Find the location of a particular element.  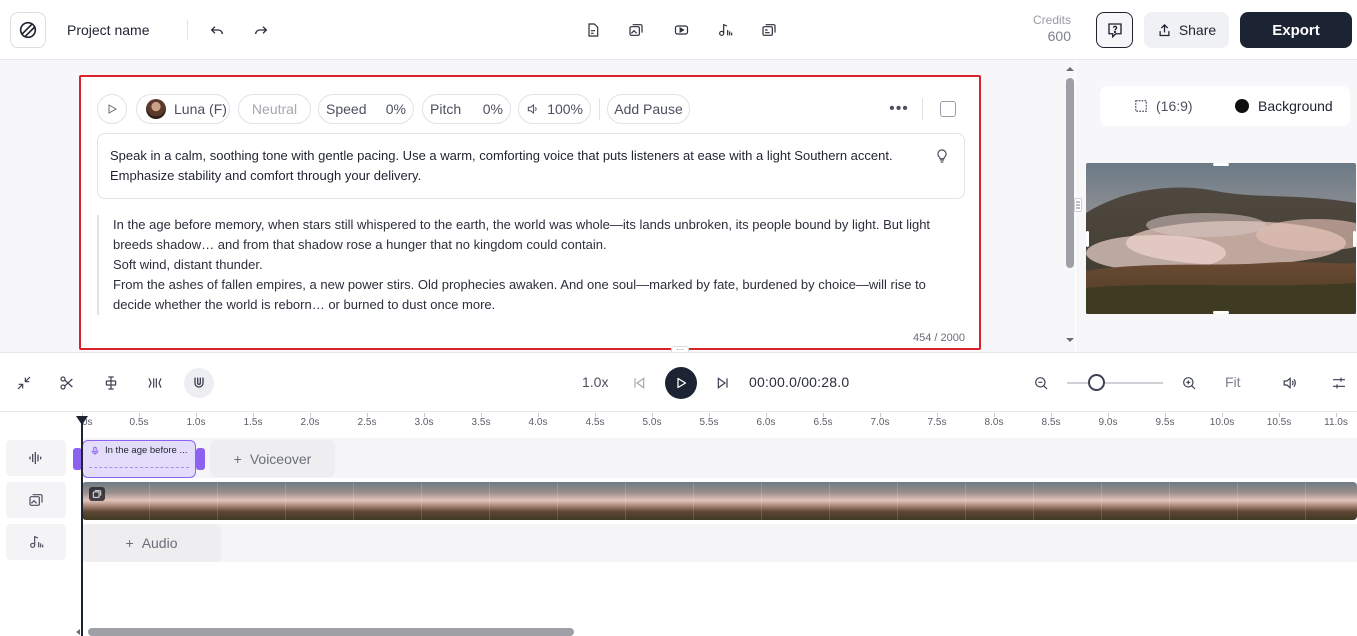

preview-play-button is located at coordinates (112, 109).